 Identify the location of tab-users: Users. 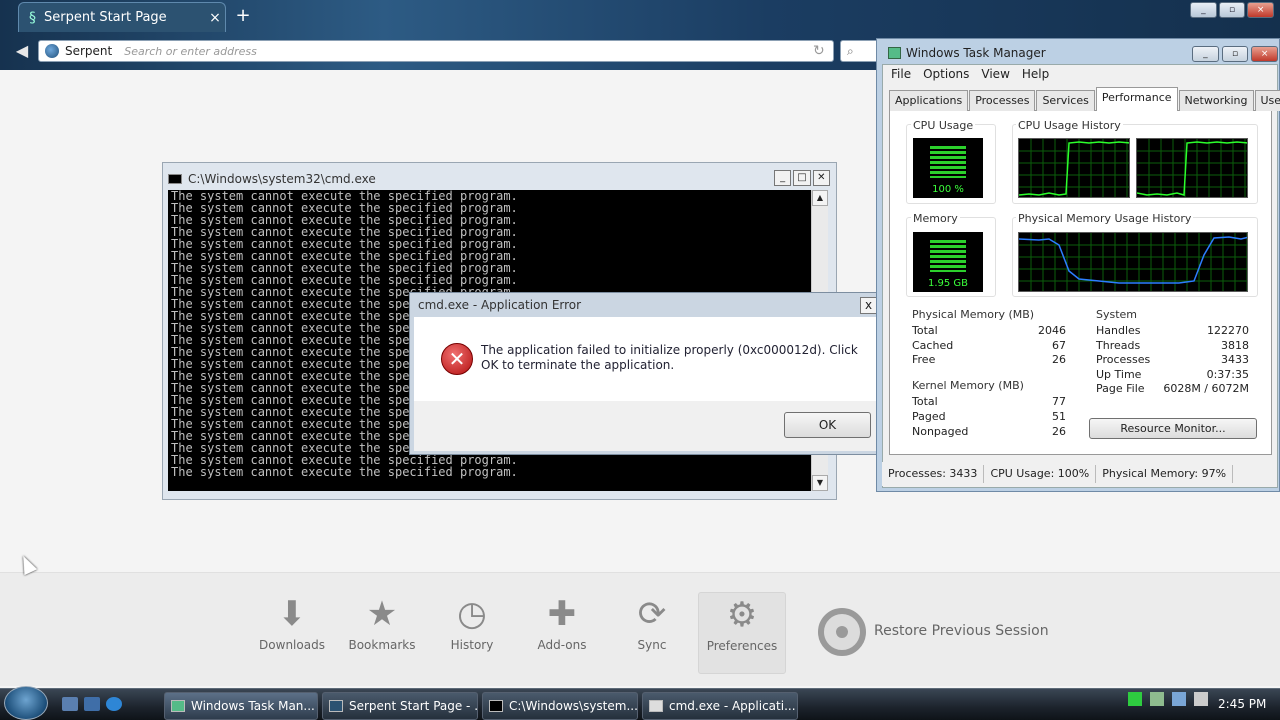
(1267, 100).